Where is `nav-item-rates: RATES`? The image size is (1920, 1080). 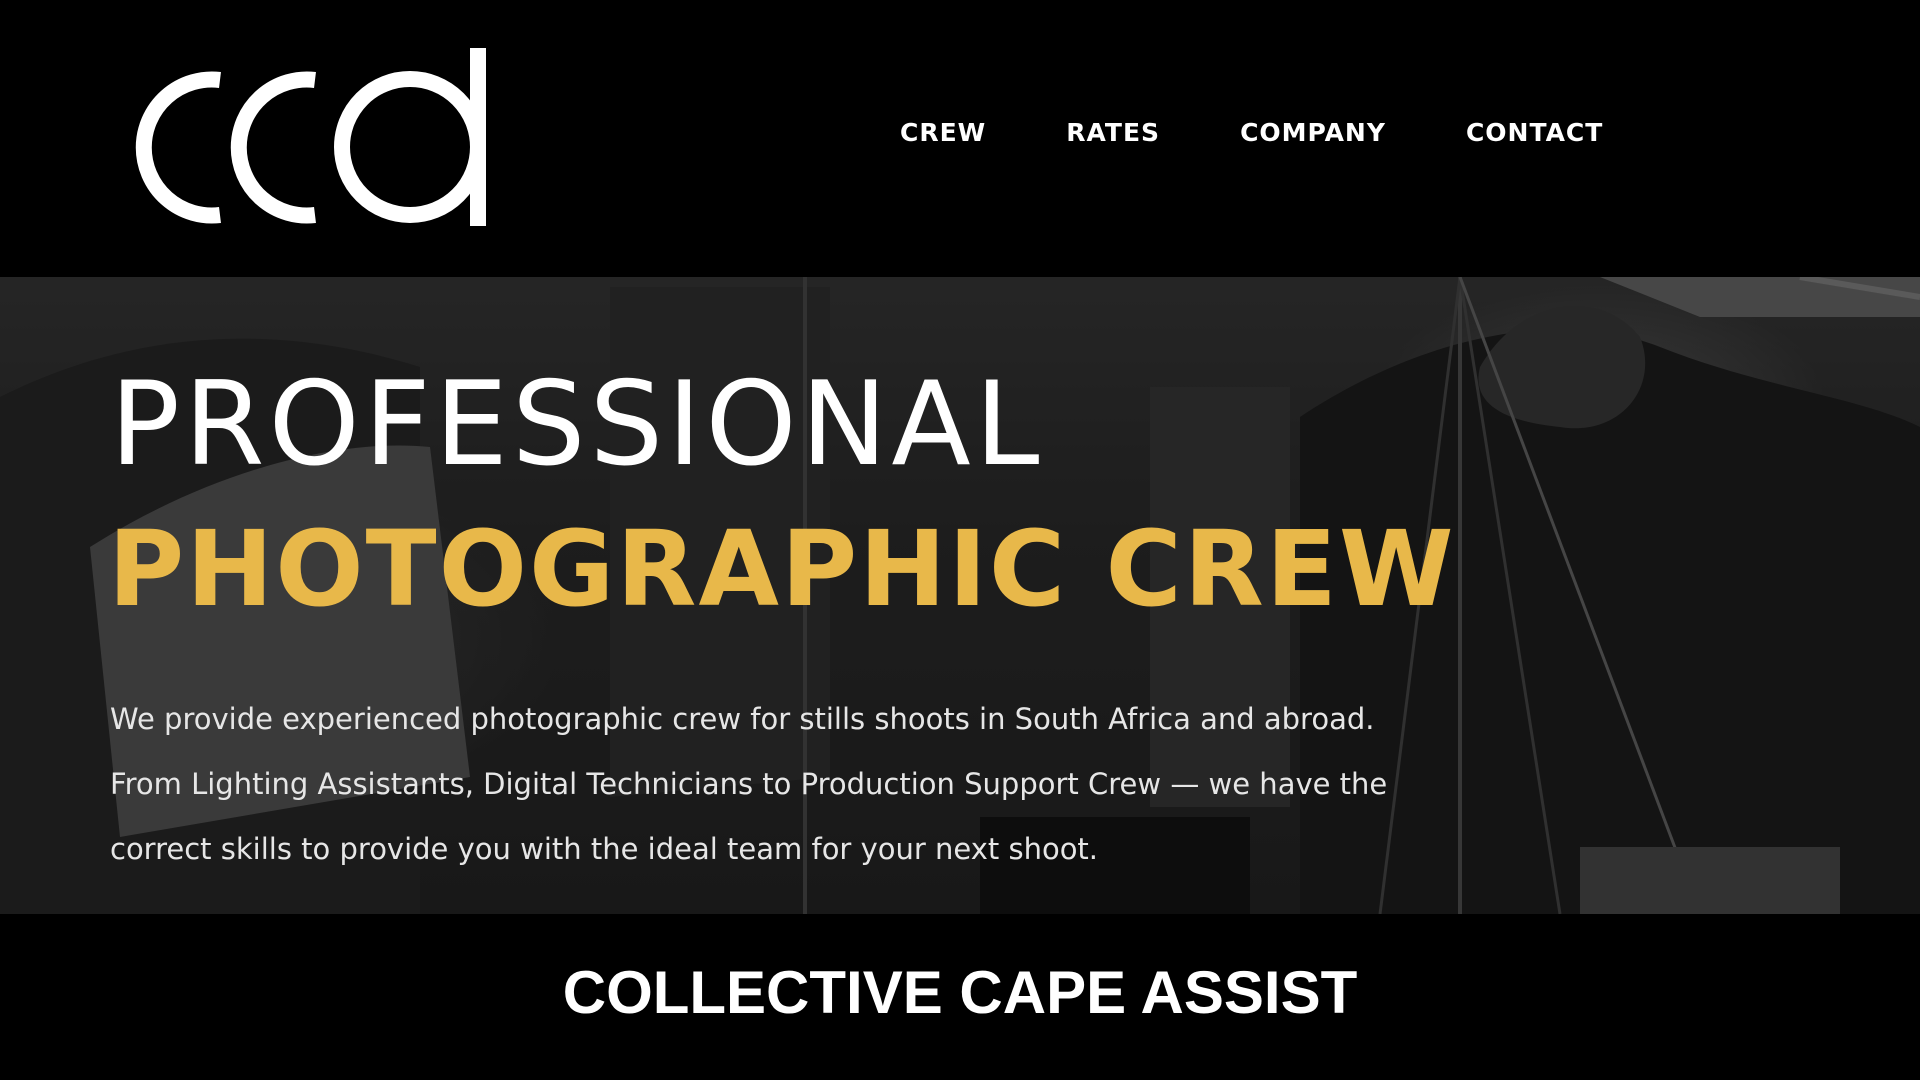
nav-item-rates: RATES is located at coordinates (1113, 132).